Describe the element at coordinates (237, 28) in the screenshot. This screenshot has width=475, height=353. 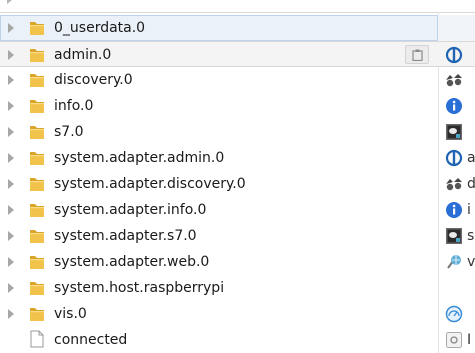
I see `tree-row: 0_userdata.0` at that location.